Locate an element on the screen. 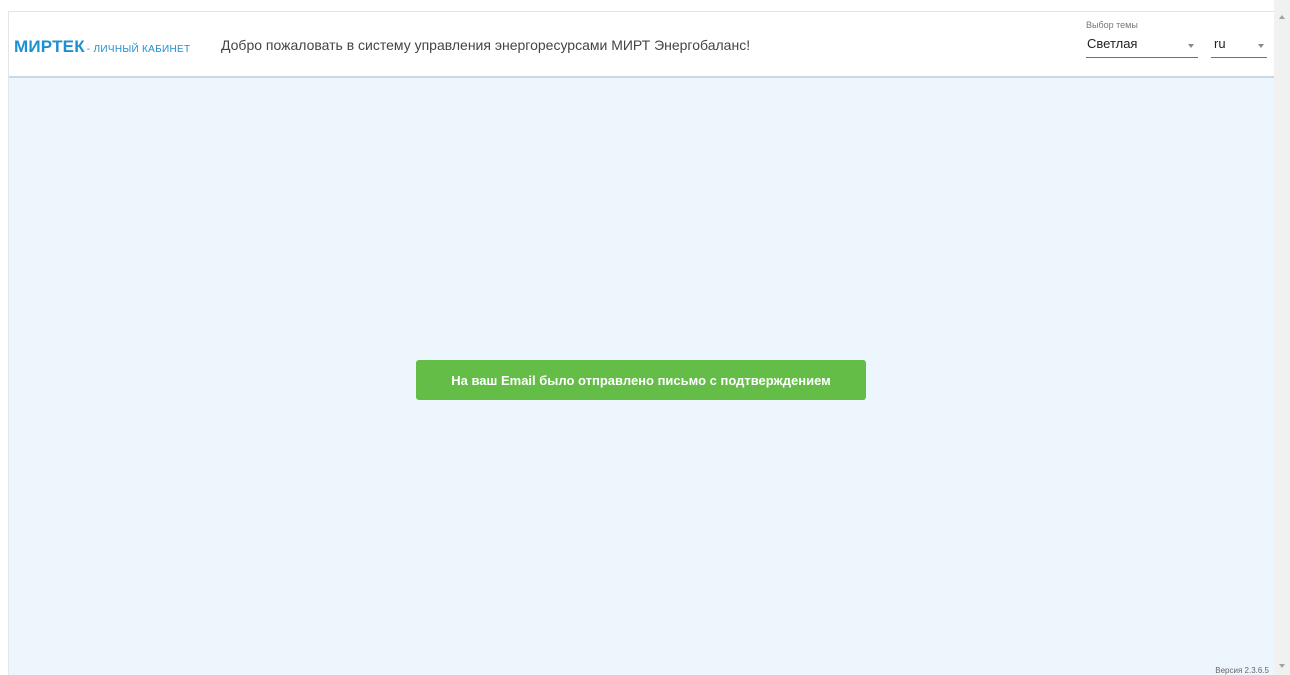 Image resolution: width=1290 pixels, height=675 pixels. scroll-up-arrow-icon is located at coordinates (1282, 17).